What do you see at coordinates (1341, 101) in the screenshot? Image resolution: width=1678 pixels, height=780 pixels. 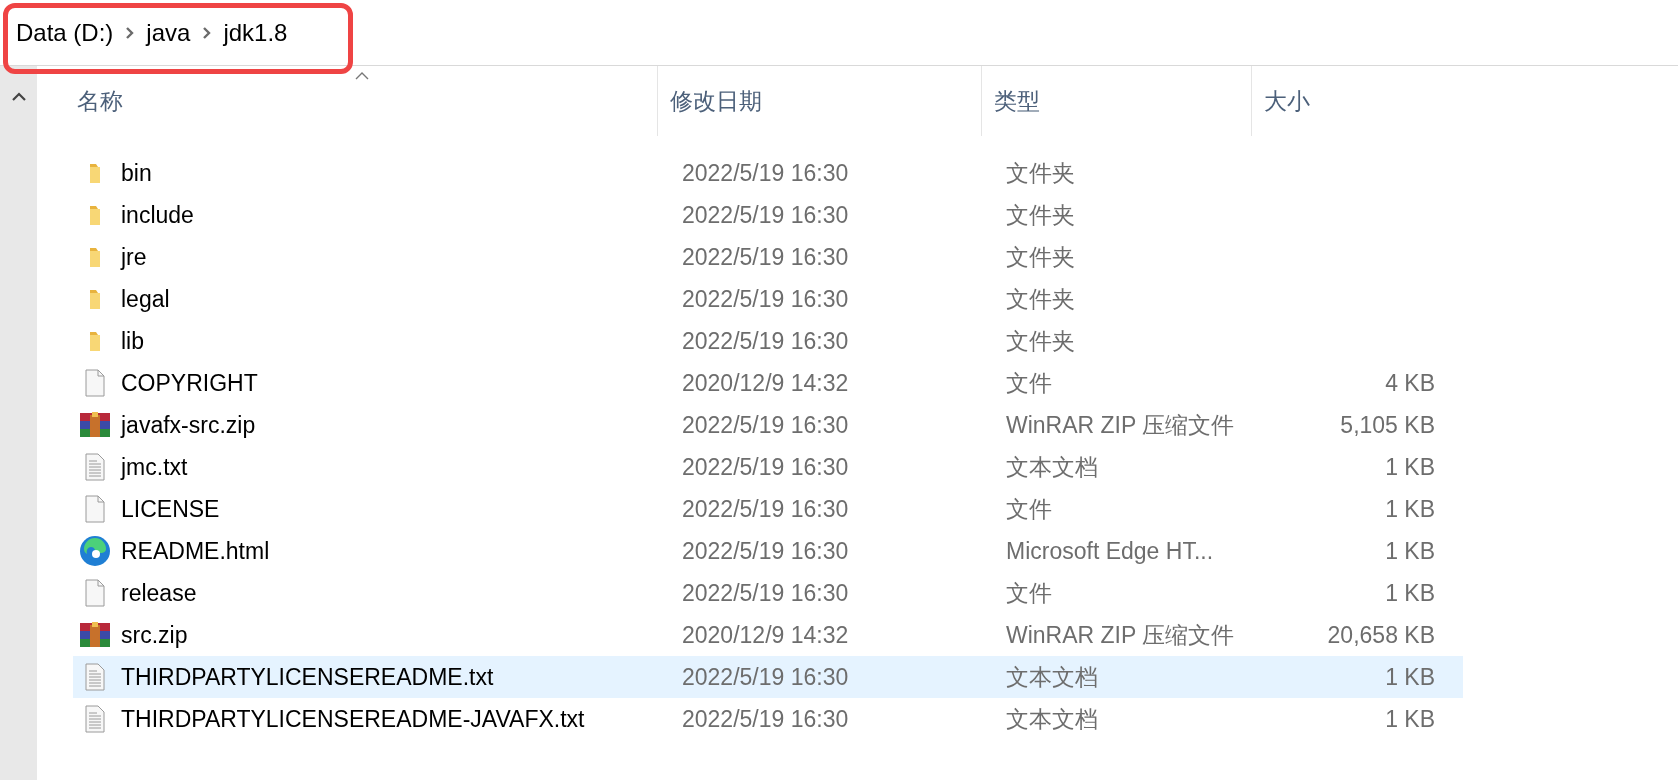 I see `column-header: 大小` at bounding box center [1341, 101].